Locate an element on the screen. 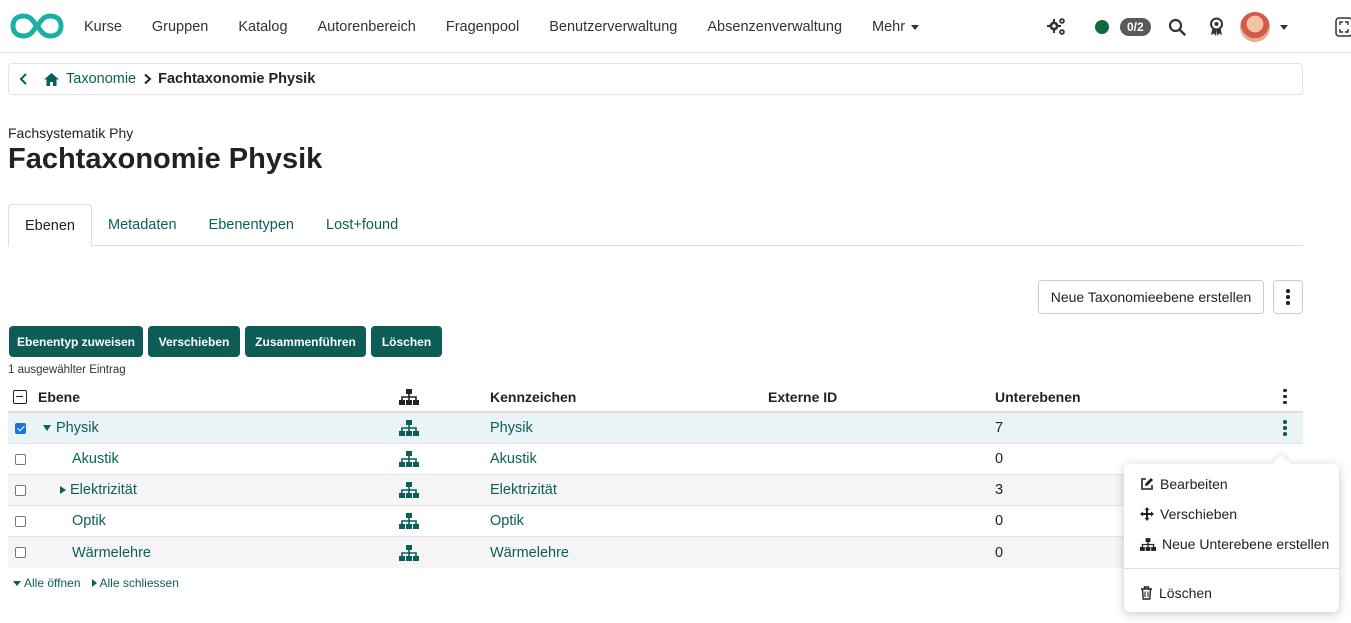 The width and height of the screenshot is (1351, 623). caret-right-icon is located at coordinates (94, 583).